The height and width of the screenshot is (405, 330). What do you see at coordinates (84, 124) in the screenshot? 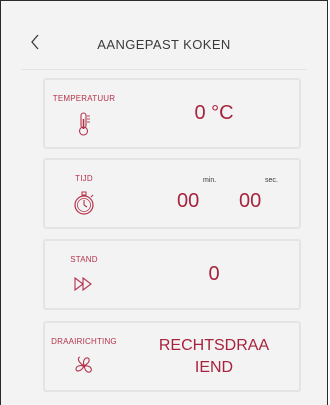
I see `thermometer-icon` at bounding box center [84, 124].